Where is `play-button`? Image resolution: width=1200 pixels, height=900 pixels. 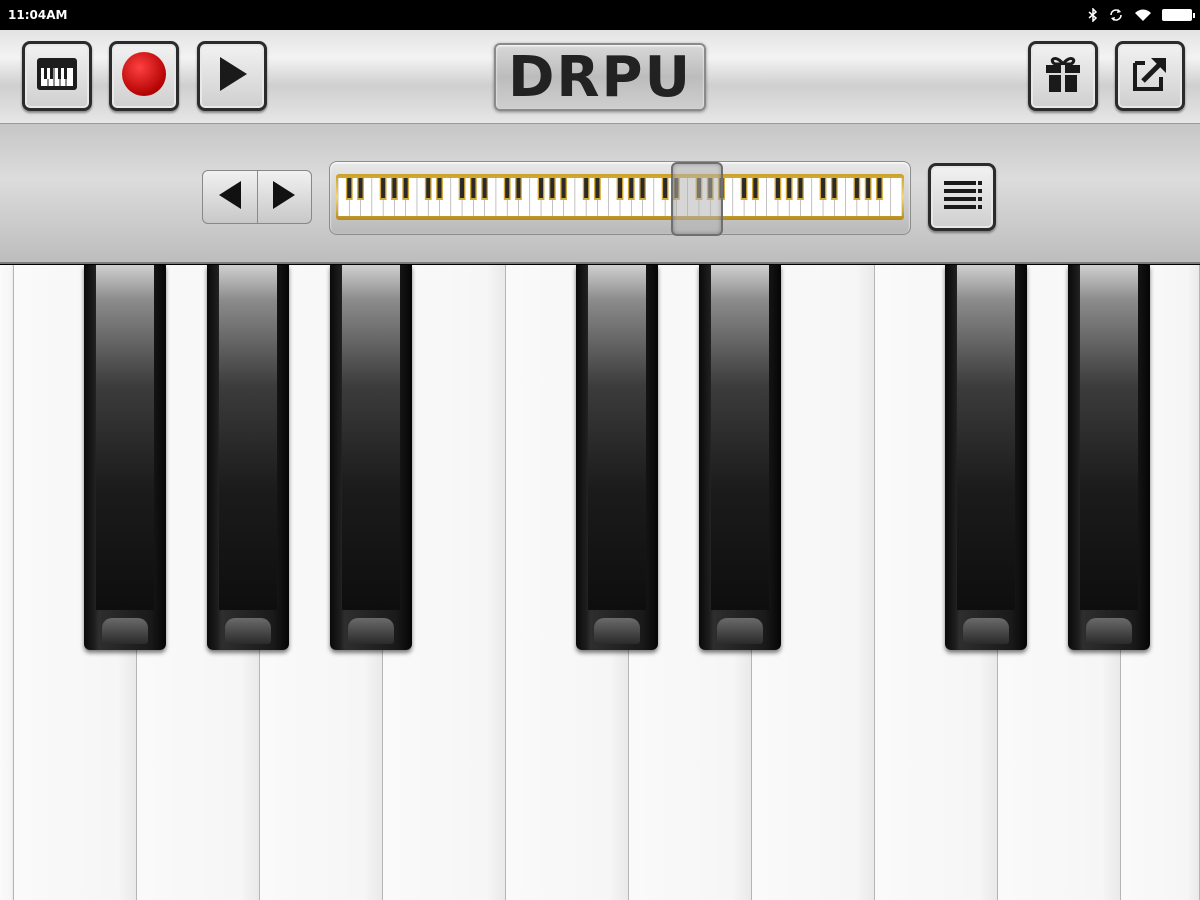 play-button is located at coordinates (232, 76).